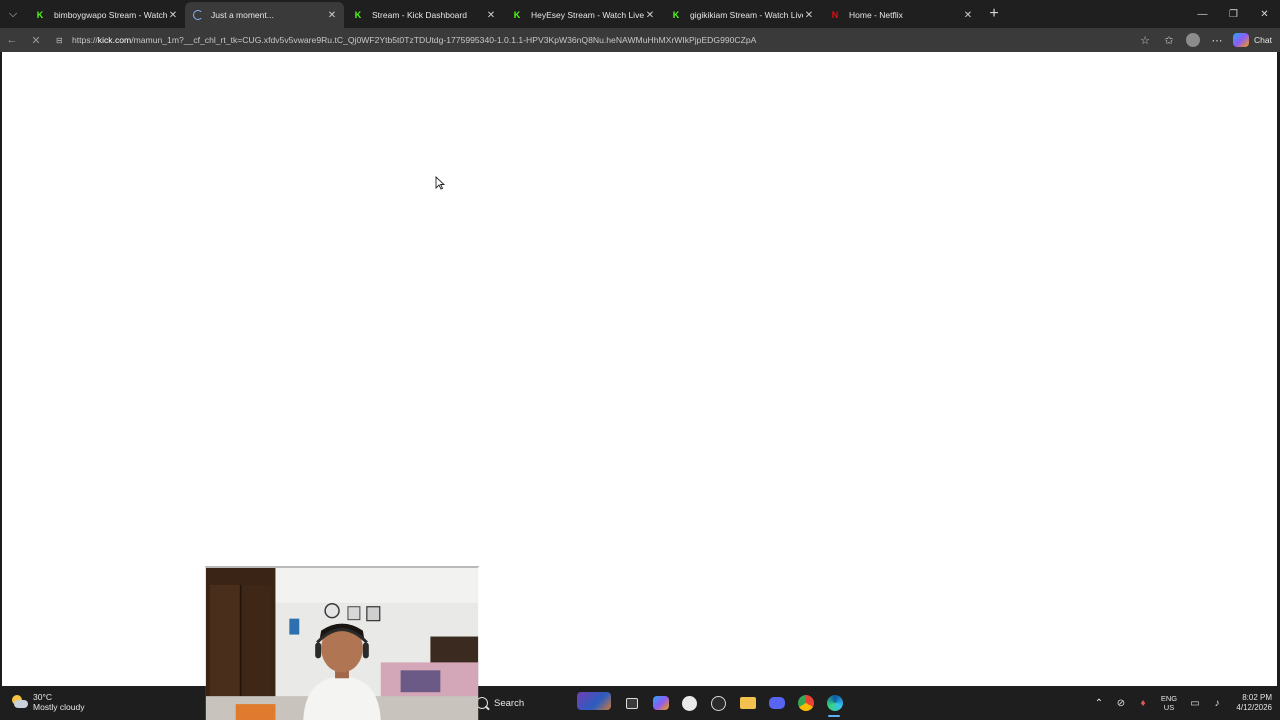 Image resolution: width=1280 pixels, height=720 pixels. What do you see at coordinates (1195, 703) in the screenshot?
I see `display-icon: ▭` at bounding box center [1195, 703].